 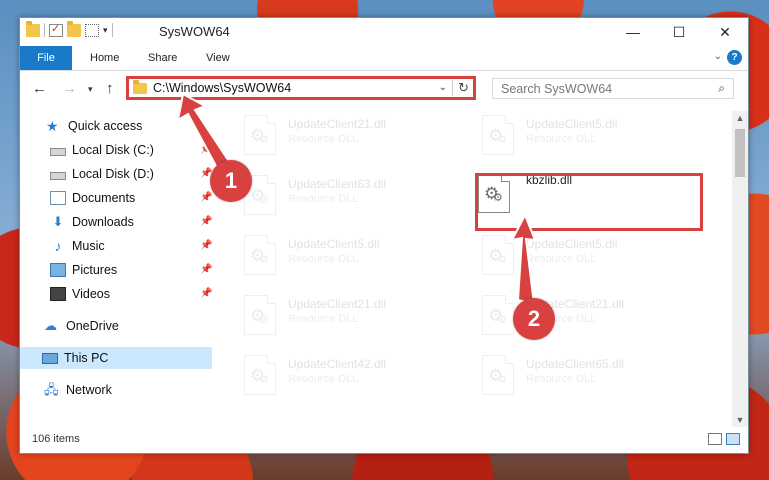 What do you see at coordinates (613, 88) in the screenshot?
I see `search-box: Search SysWOW64 ⌕` at bounding box center [613, 88].